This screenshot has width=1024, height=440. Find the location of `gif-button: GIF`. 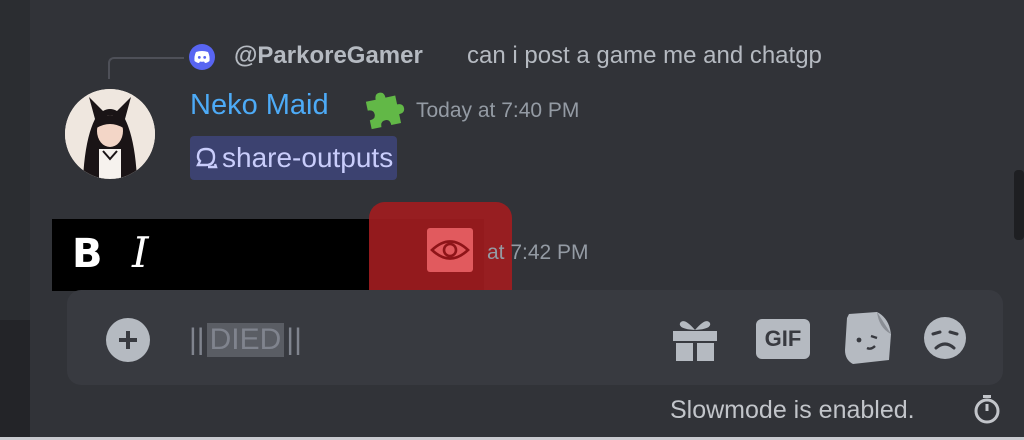

gif-button: GIF is located at coordinates (783, 339).